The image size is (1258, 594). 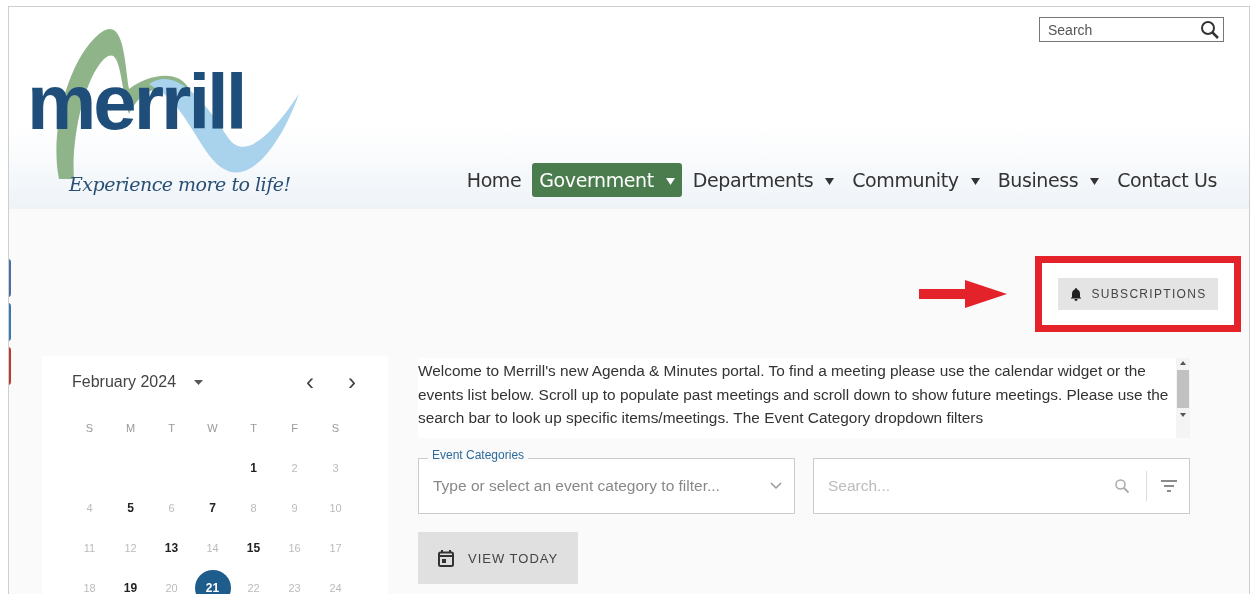 What do you see at coordinates (794, 394) in the screenshot?
I see `intro-text: Welcome to Merrill's new Agenda & Minutes portal. To find a meeting please use the calendar widget or the events list below. Scroll up to populate past meetings and scroll down to show future meetings. Please use the search bar to look up specific items/meetings. The Event Category dropdown filters` at bounding box center [794, 394].